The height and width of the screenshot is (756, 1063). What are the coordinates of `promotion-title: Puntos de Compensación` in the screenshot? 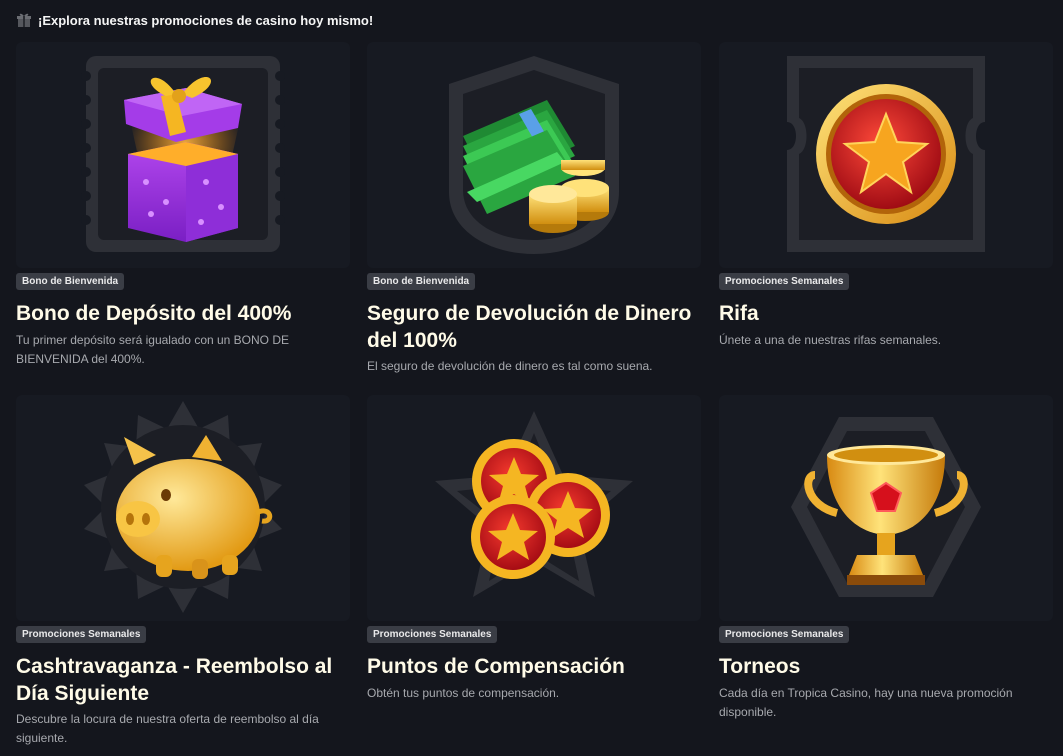 It's located at (534, 666).